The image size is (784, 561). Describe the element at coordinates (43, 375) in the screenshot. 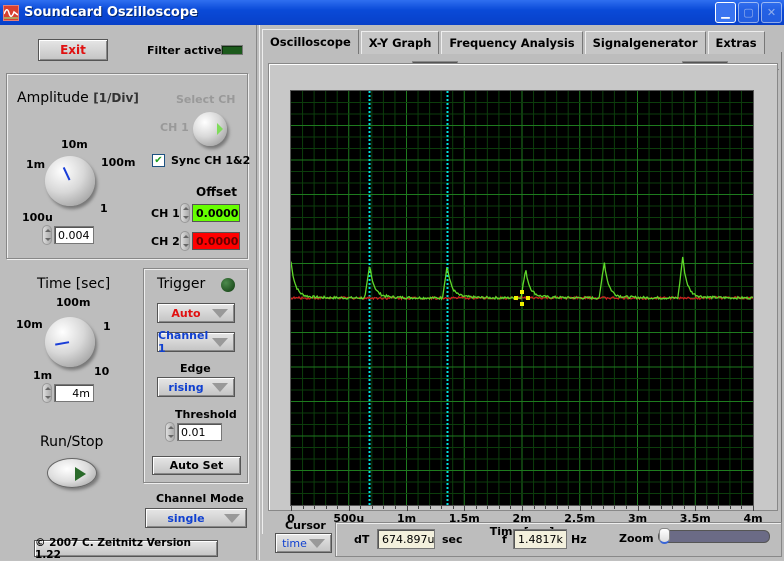

I see `time-tick-1m: 1m` at that location.